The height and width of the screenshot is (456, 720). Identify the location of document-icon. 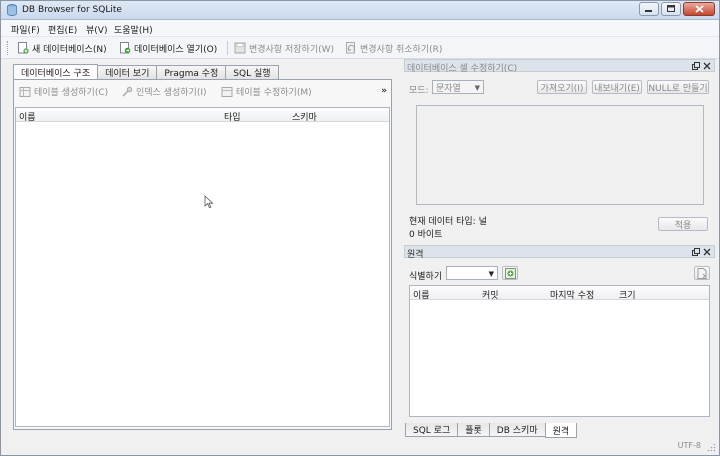
(702, 273).